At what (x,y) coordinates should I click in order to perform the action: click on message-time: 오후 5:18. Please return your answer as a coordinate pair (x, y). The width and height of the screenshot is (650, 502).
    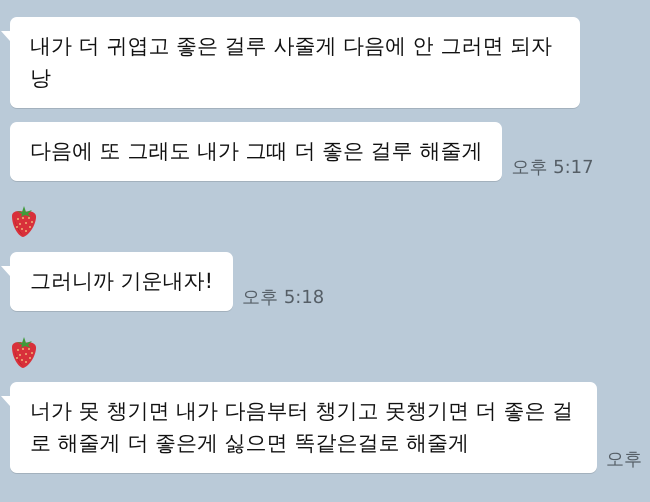
    Looking at the image, I should click on (283, 298).